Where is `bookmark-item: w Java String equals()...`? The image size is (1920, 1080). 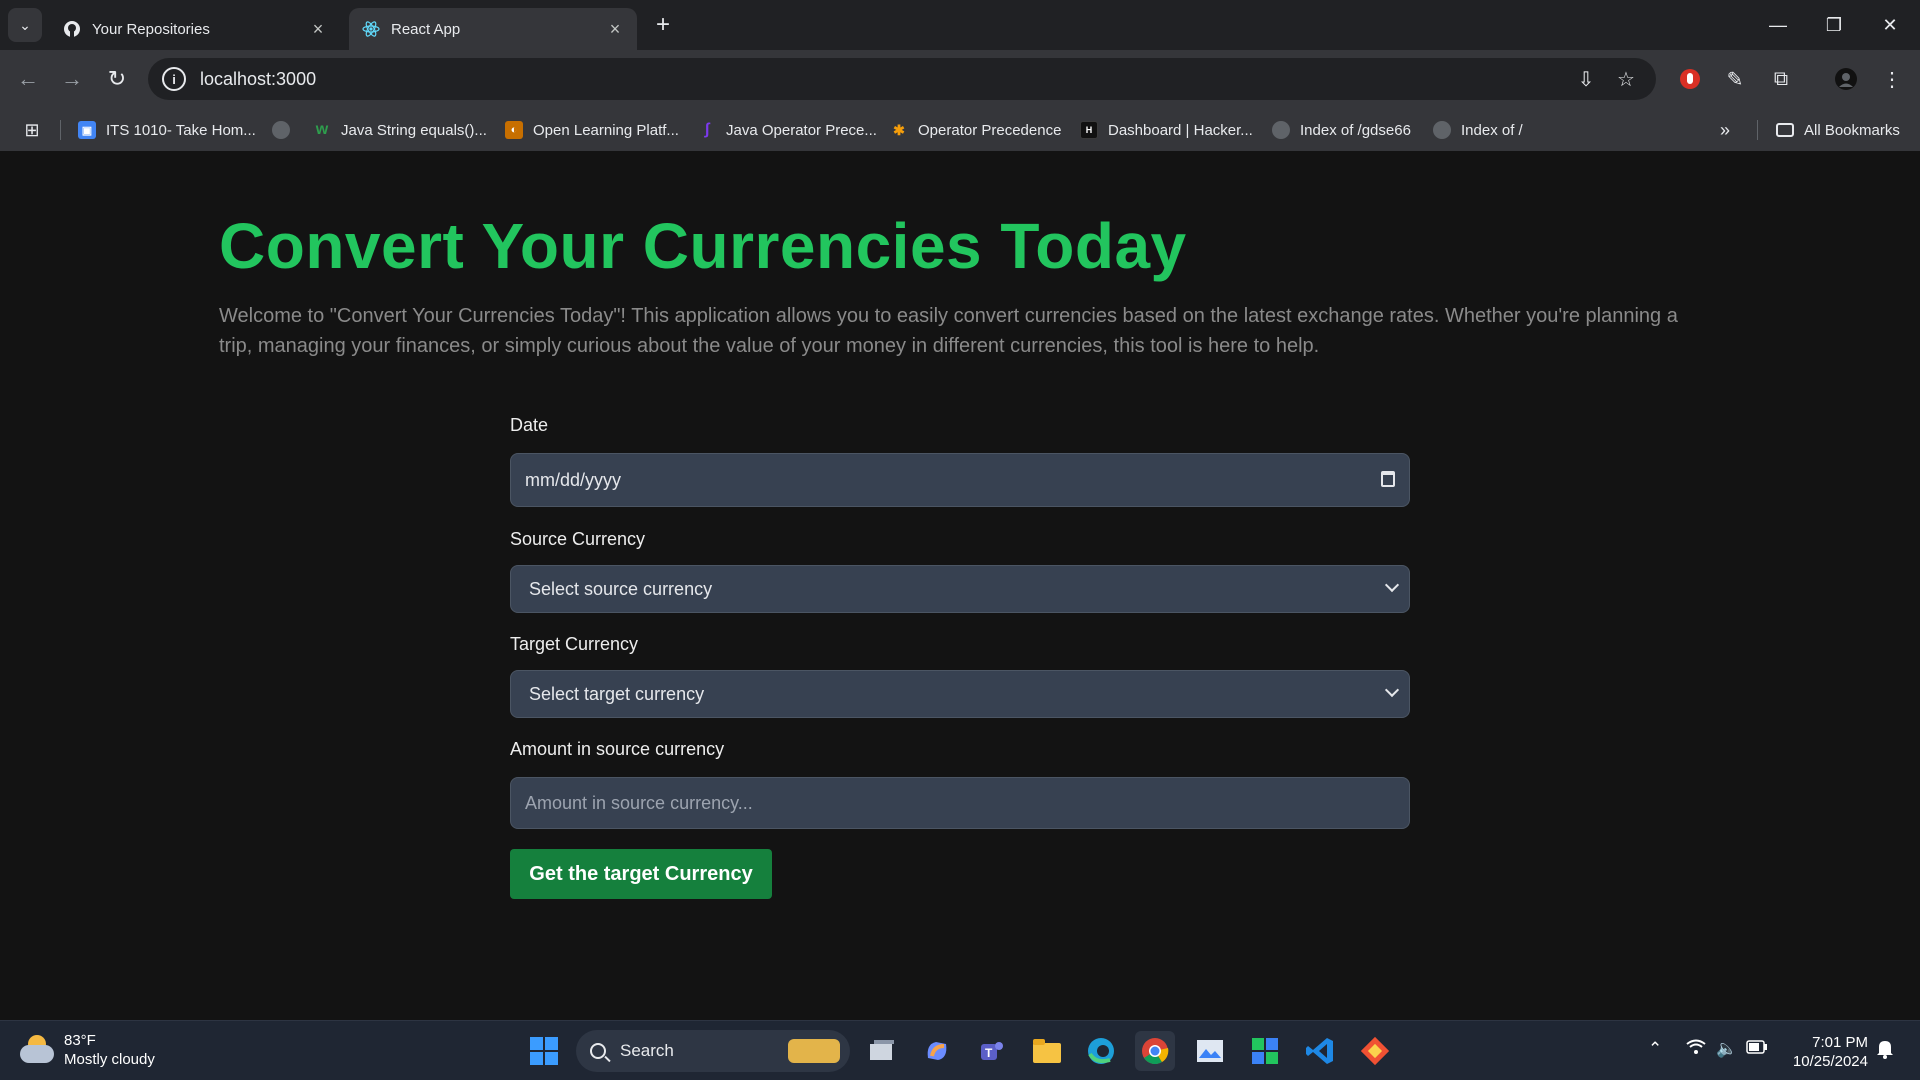
bookmark-item: w Java String equals()... is located at coordinates (400, 130).